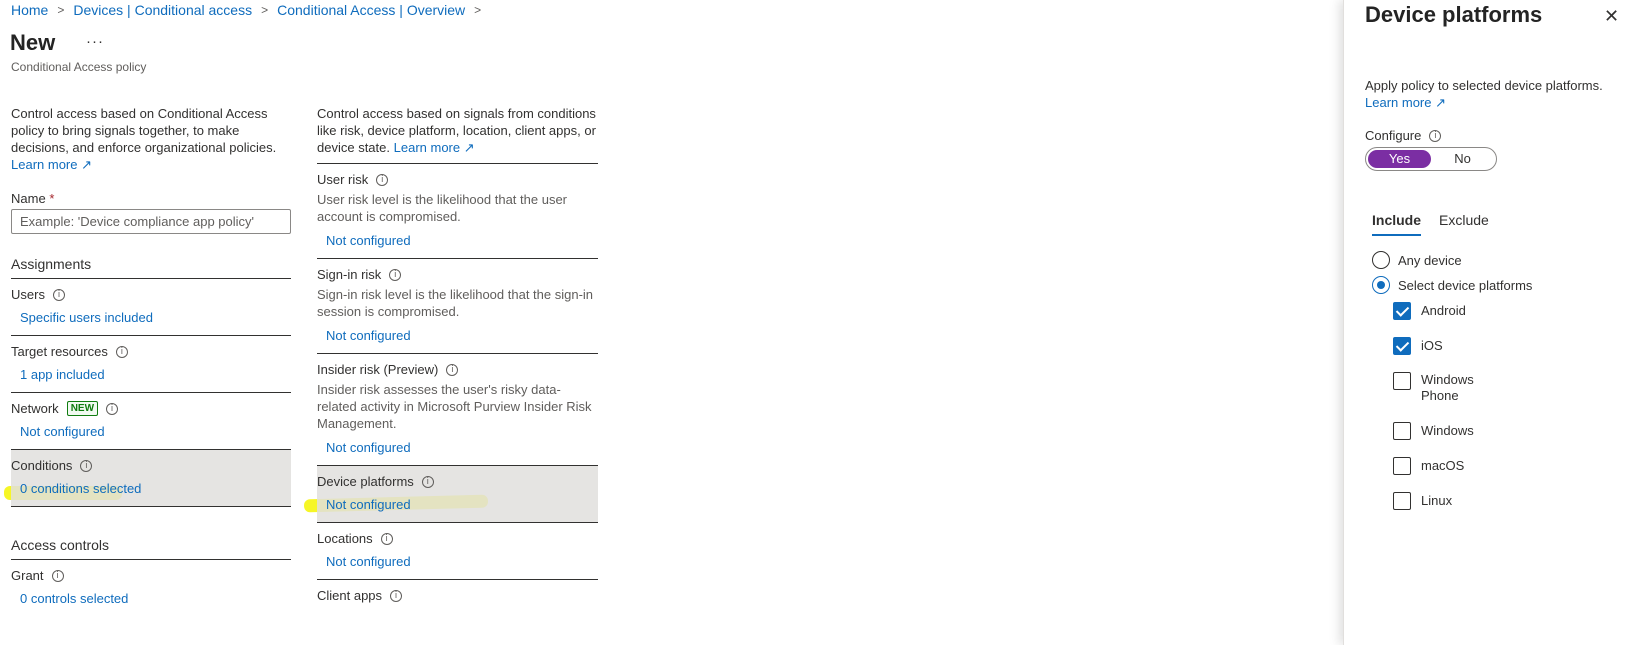 The image size is (1637, 645). I want to click on user-risk-value: Not configured, so click(457, 240).